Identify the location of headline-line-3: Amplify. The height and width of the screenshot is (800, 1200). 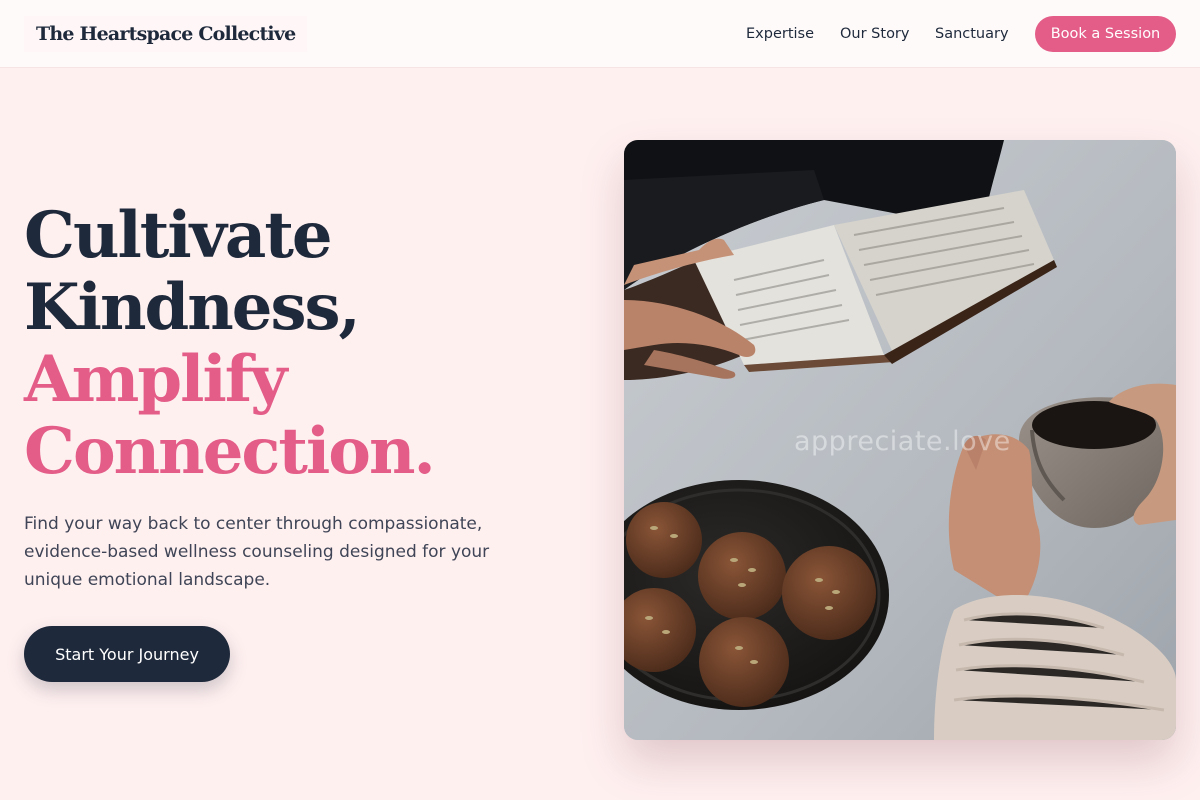
(155, 379).